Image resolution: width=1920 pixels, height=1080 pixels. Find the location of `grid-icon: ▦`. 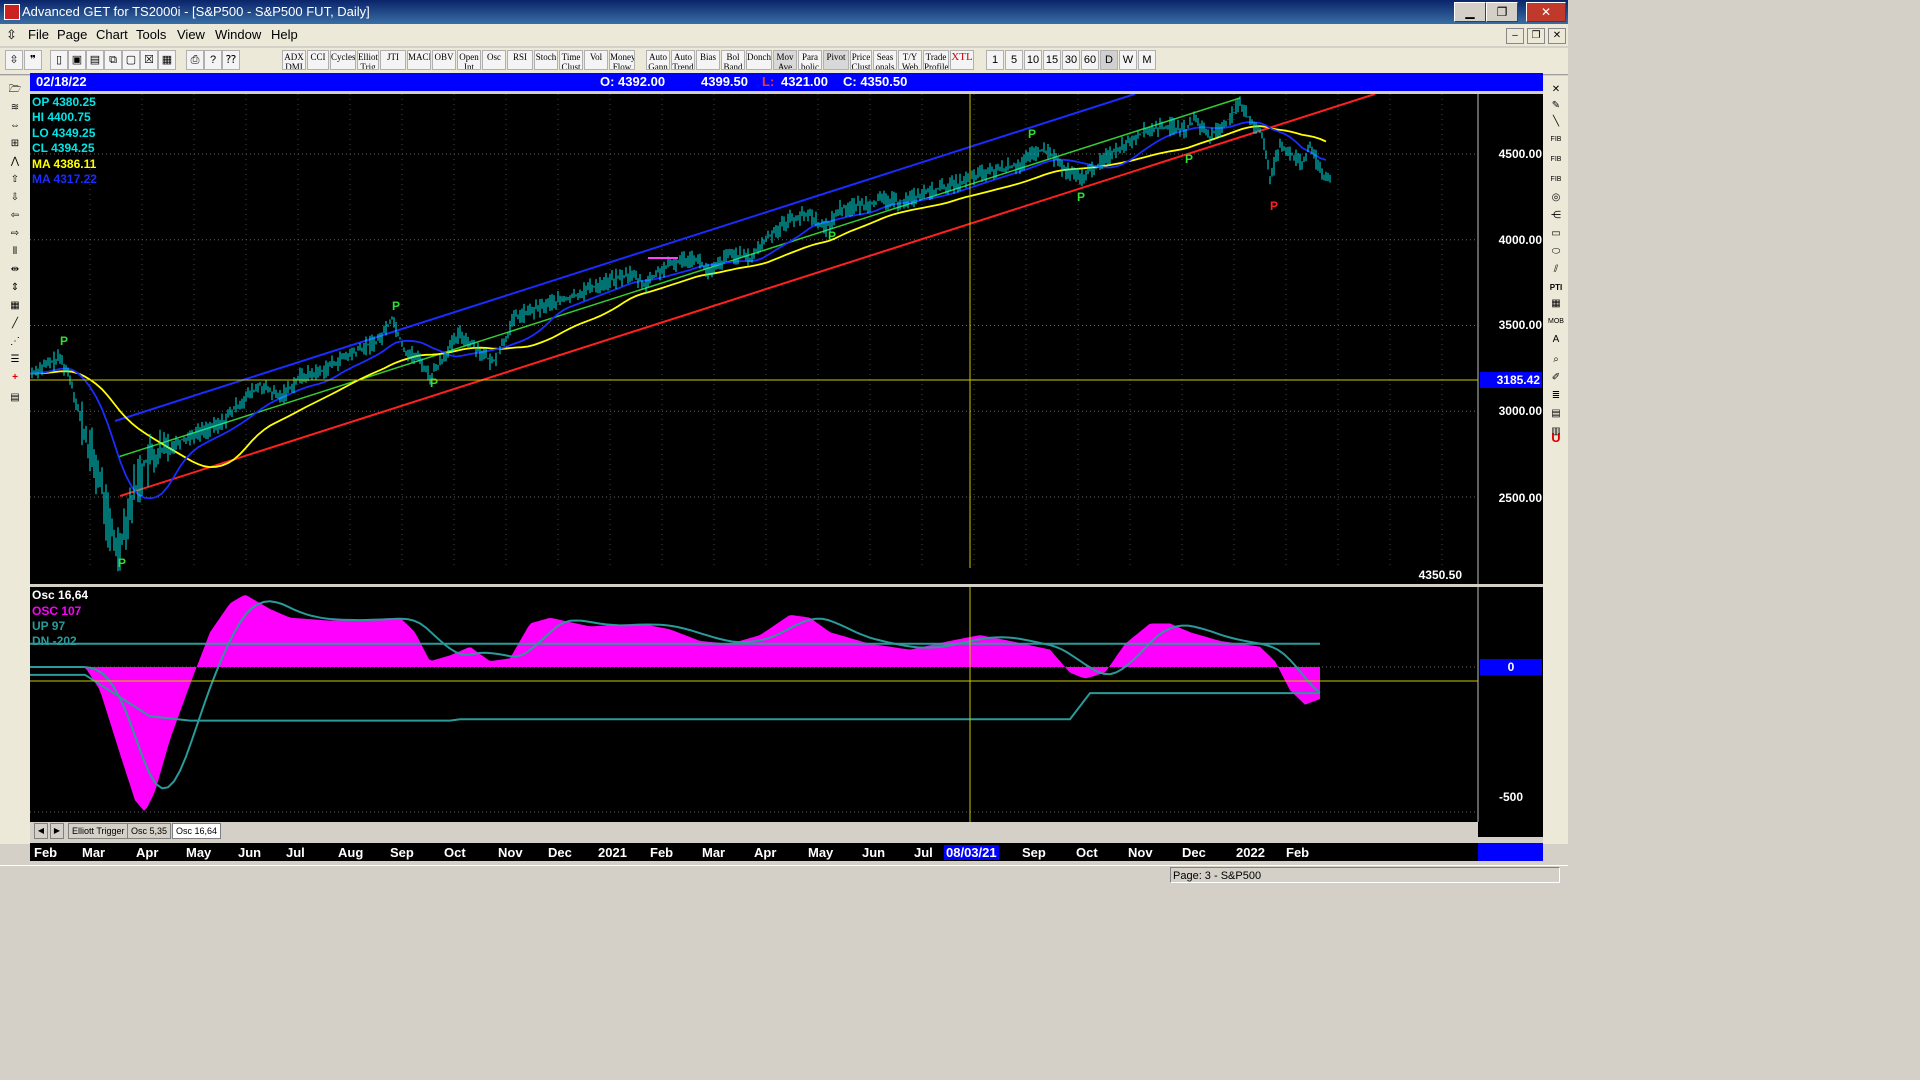

grid-icon: ▦ is located at coordinates (167, 60).